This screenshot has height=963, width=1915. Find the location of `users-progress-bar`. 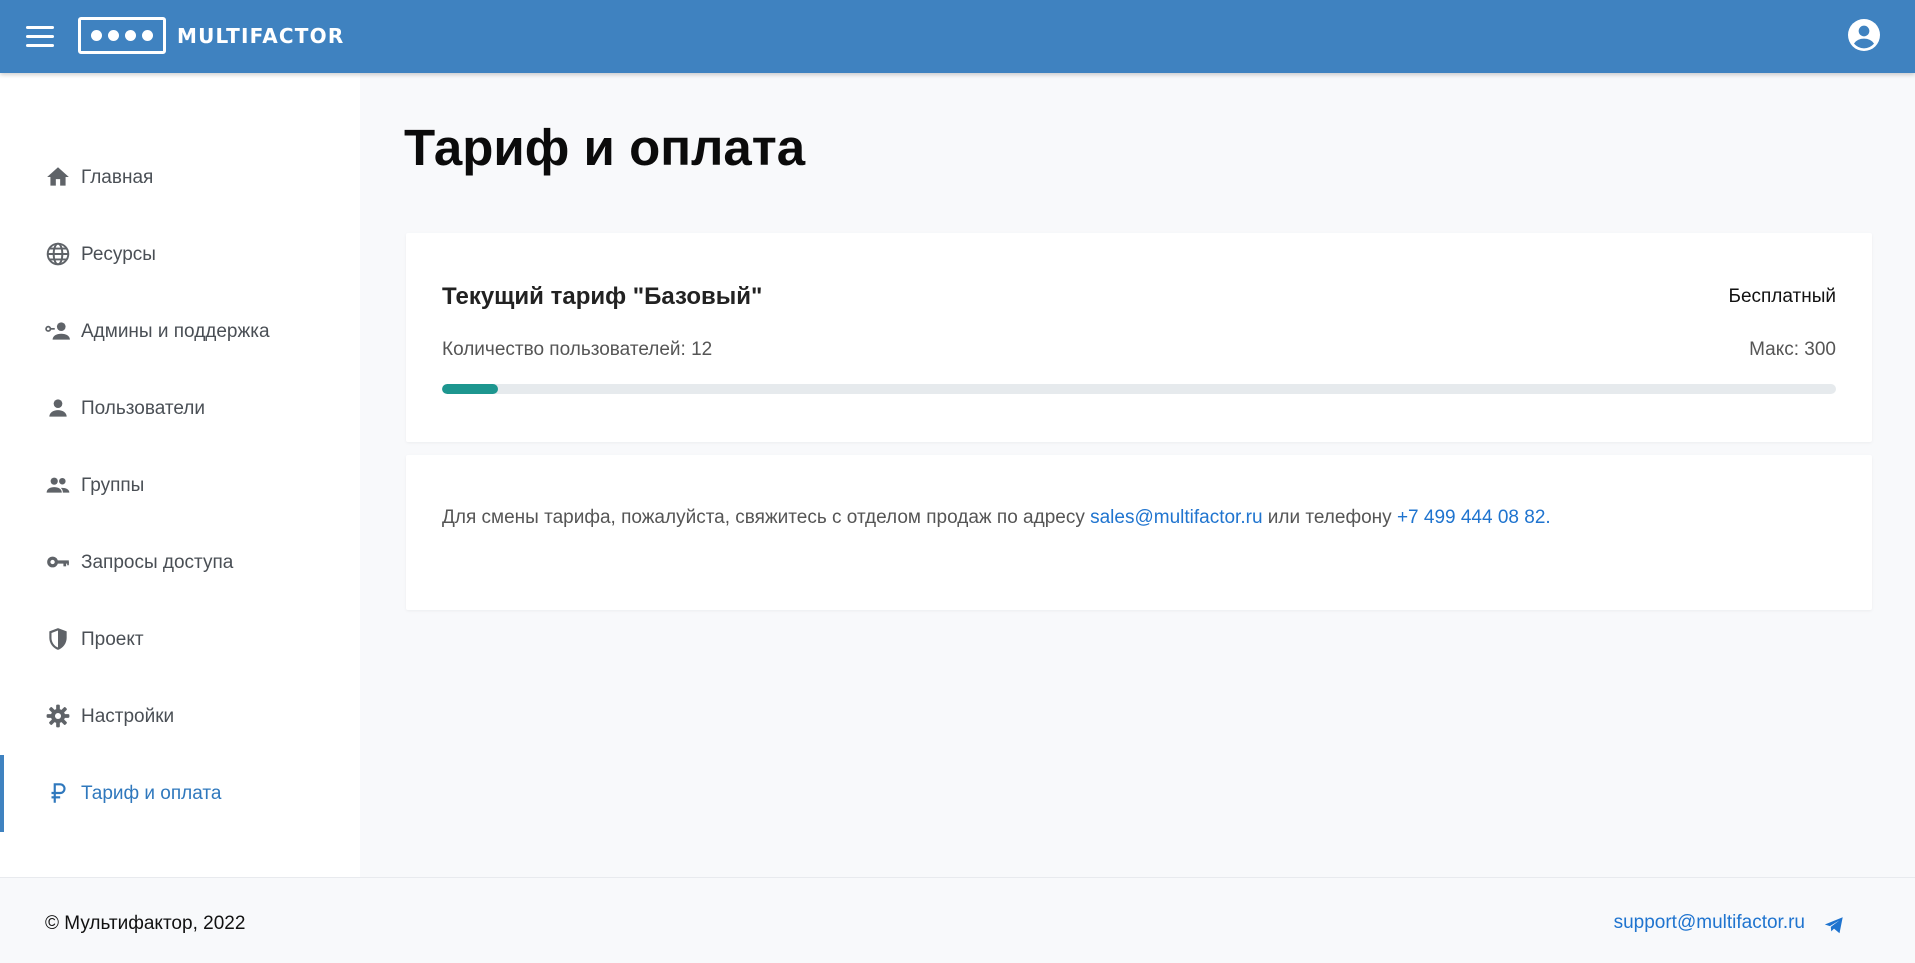

users-progress-bar is located at coordinates (1139, 389).